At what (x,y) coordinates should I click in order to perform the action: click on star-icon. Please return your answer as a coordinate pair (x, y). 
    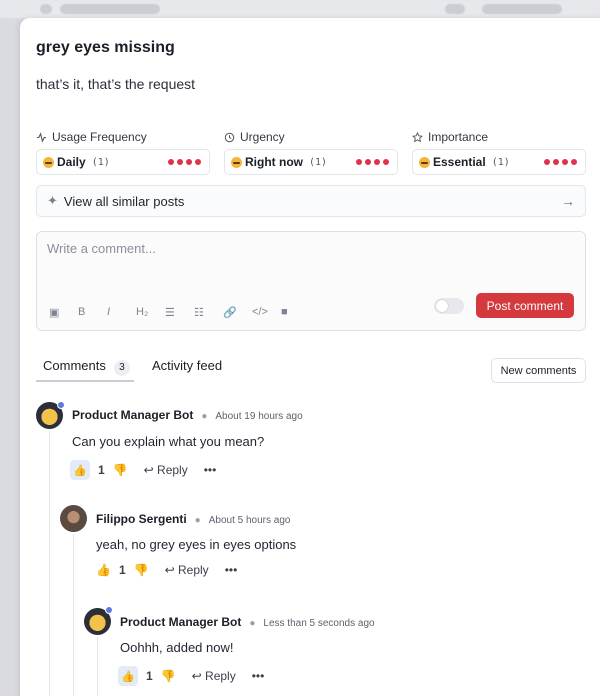
    Looking at the image, I should click on (417, 136).